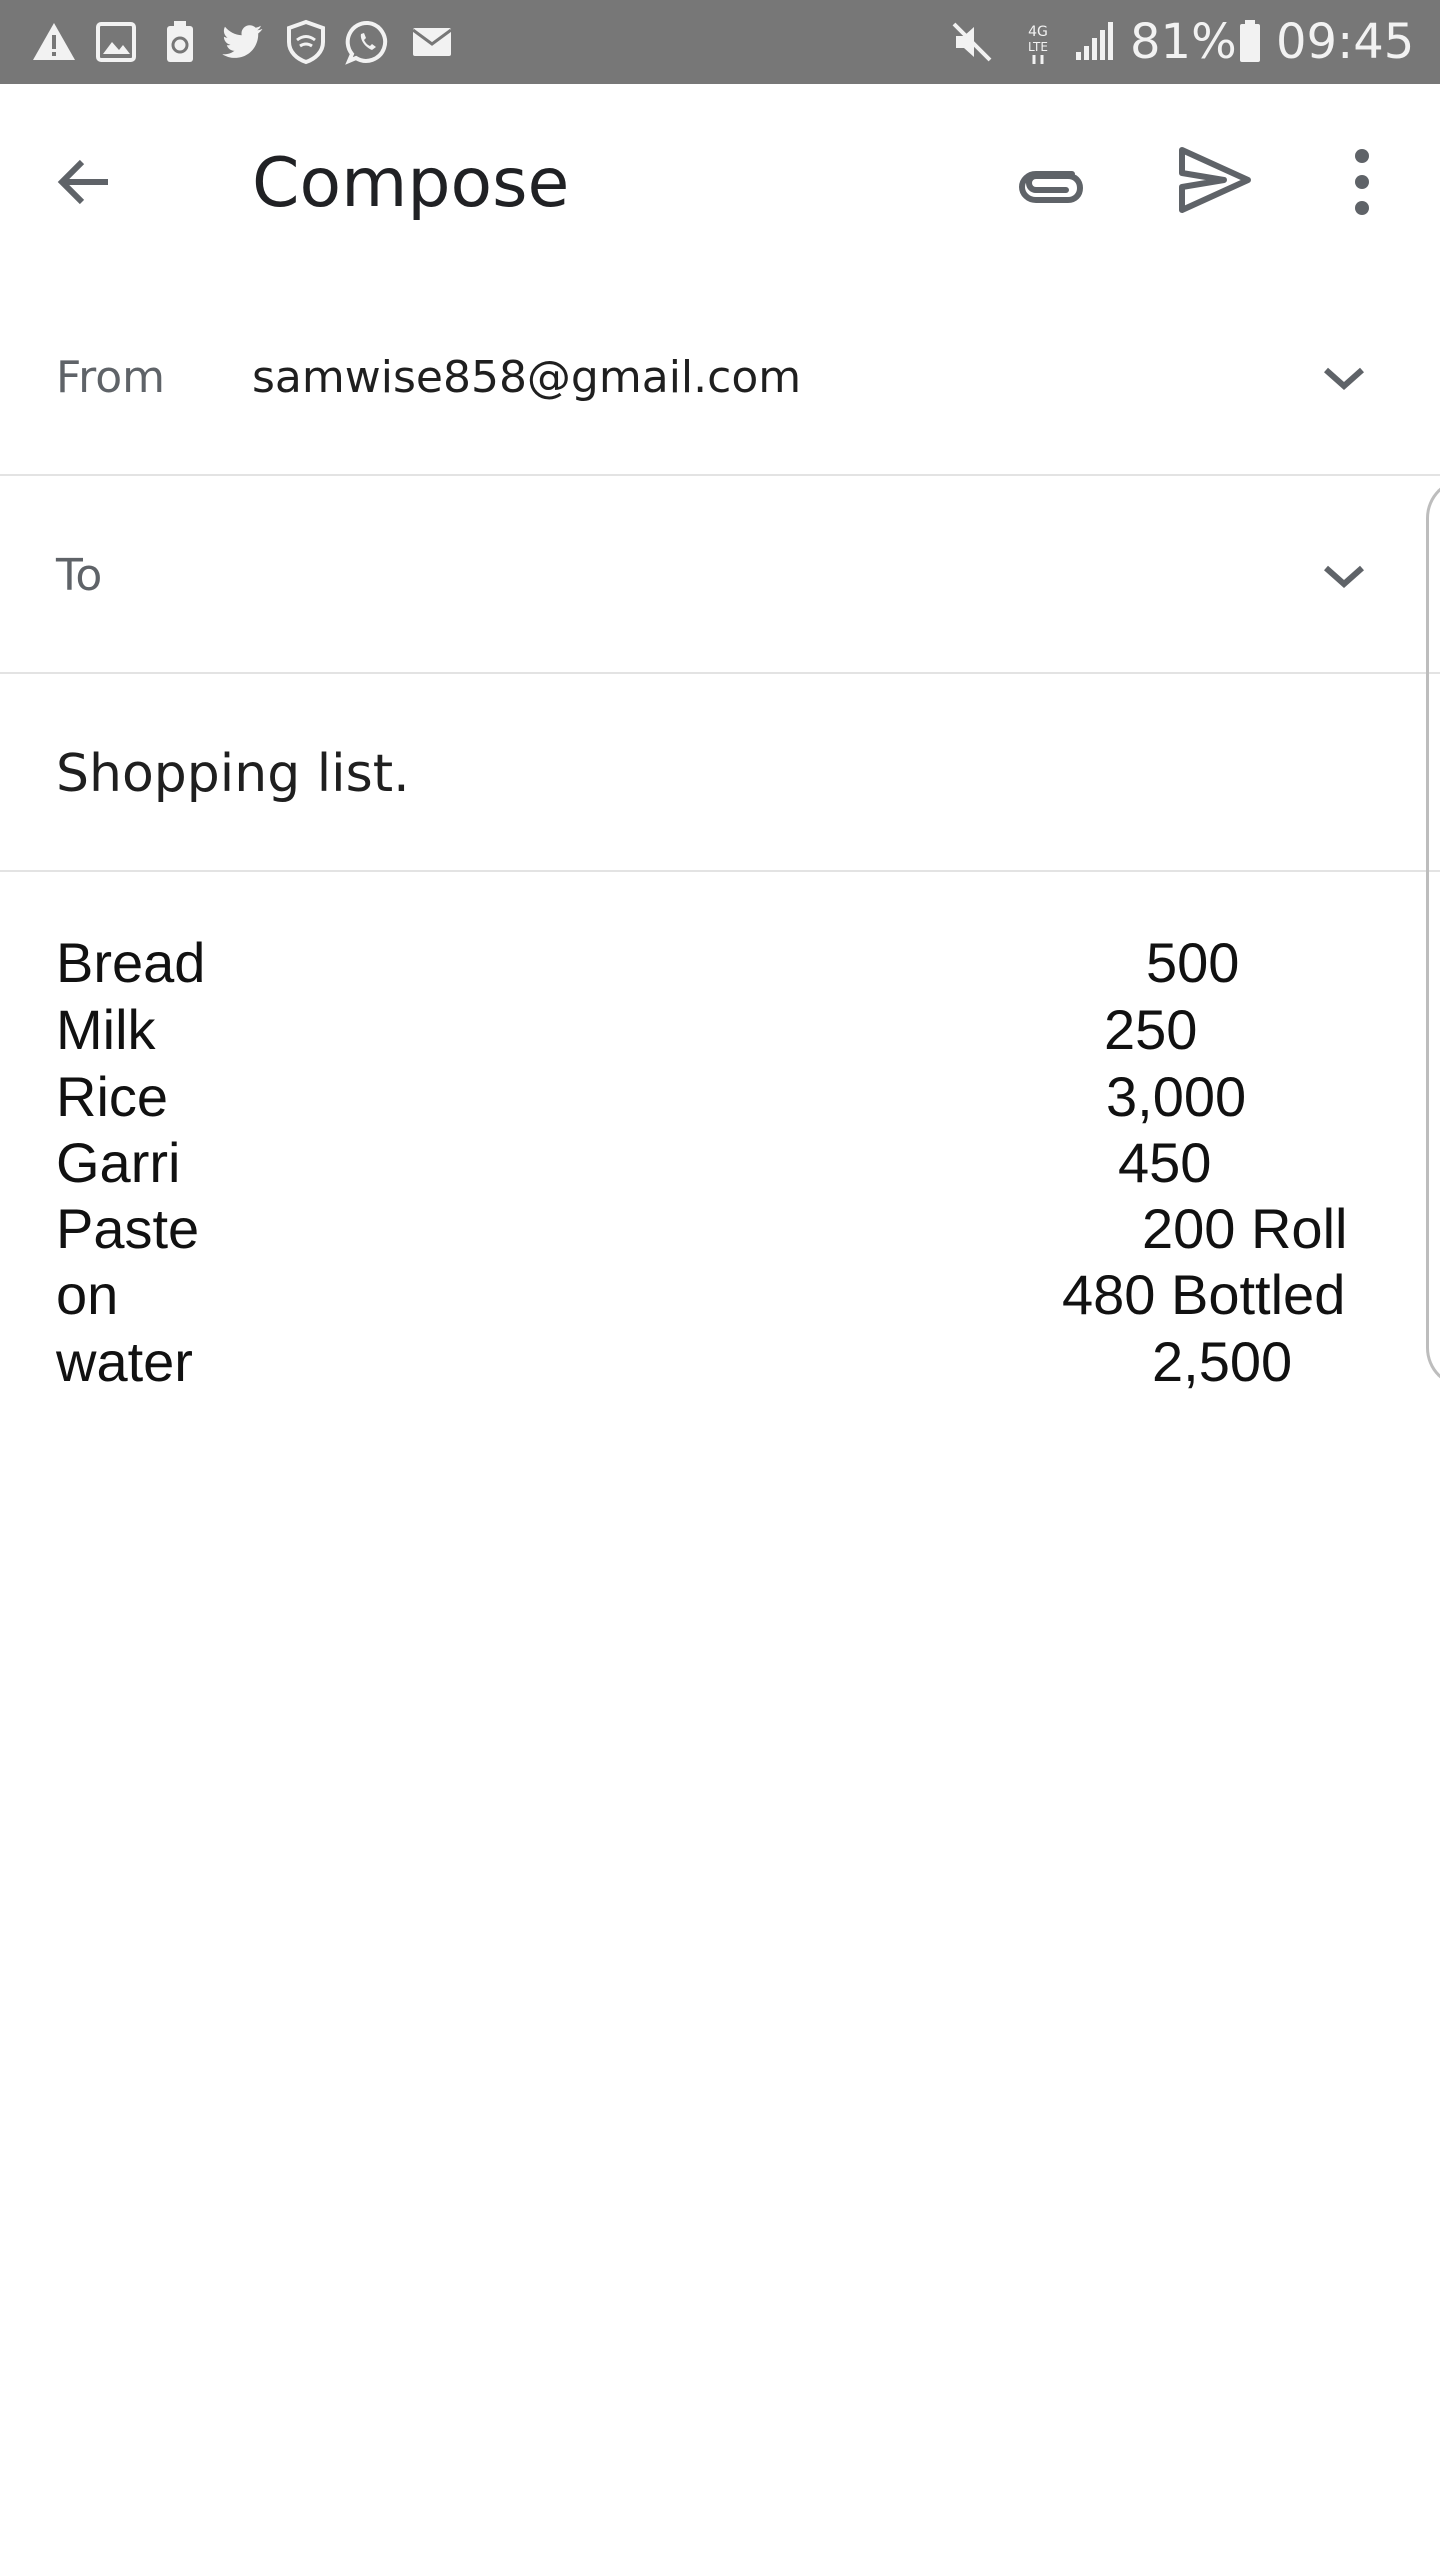 This screenshot has height=2560, width=1440. What do you see at coordinates (432, 42) in the screenshot?
I see `mail-icon` at bounding box center [432, 42].